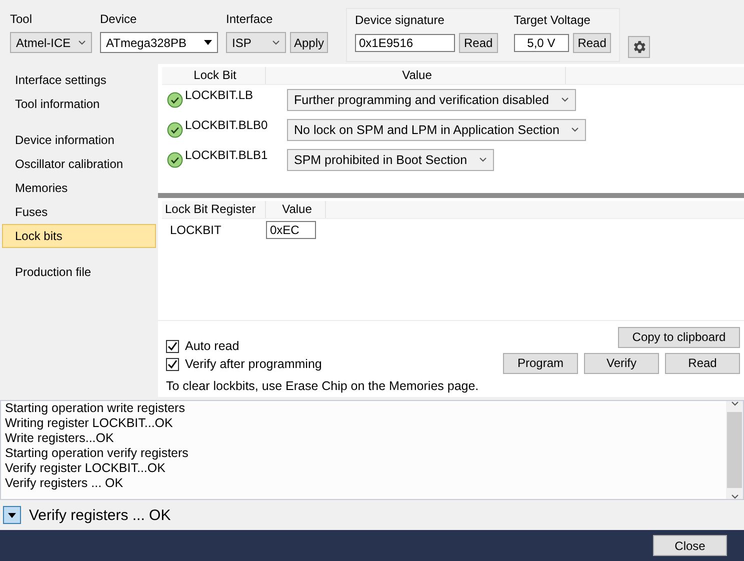 This screenshot has width=744, height=561. Describe the element at coordinates (553, 20) in the screenshot. I see `field-label: Target Voltage` at that location.